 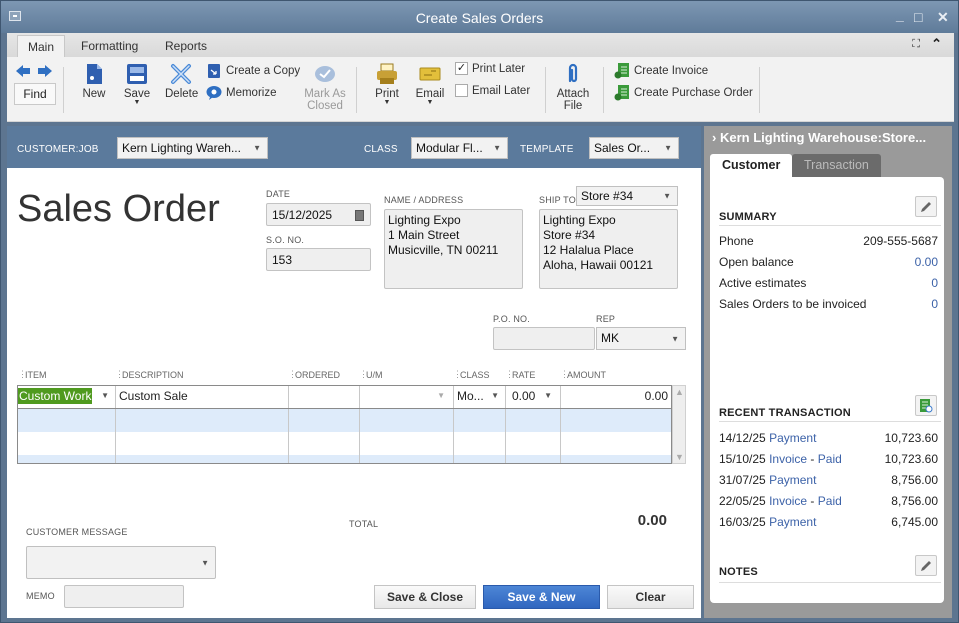 I want to click on column-header-rate: RATE, so click(x=520, y=374).